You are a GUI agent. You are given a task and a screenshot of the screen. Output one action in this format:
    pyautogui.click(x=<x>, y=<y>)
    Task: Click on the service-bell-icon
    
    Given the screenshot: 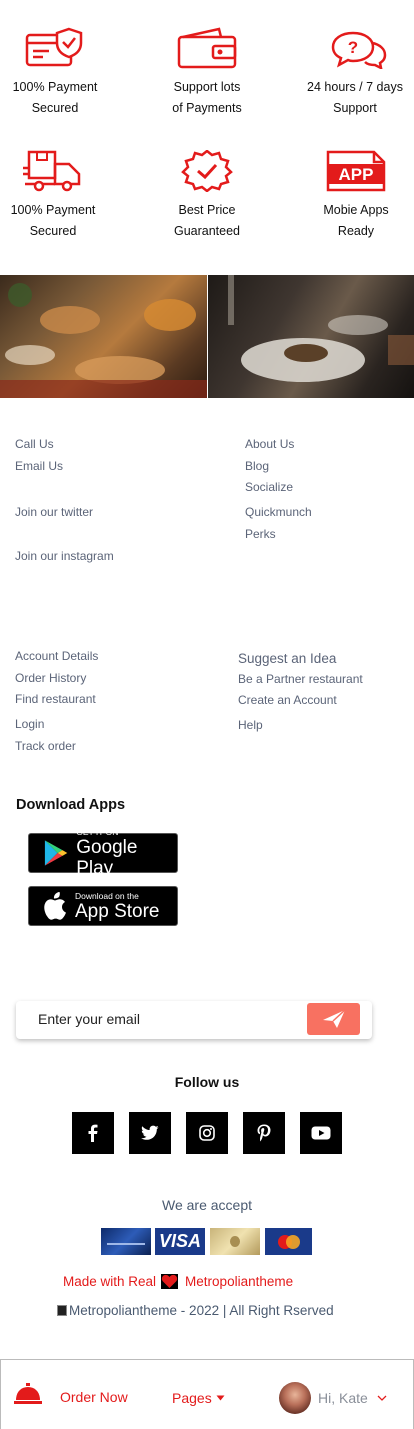 What is the action you would take?
    pyautogui.click(x=28, y=1393)
    